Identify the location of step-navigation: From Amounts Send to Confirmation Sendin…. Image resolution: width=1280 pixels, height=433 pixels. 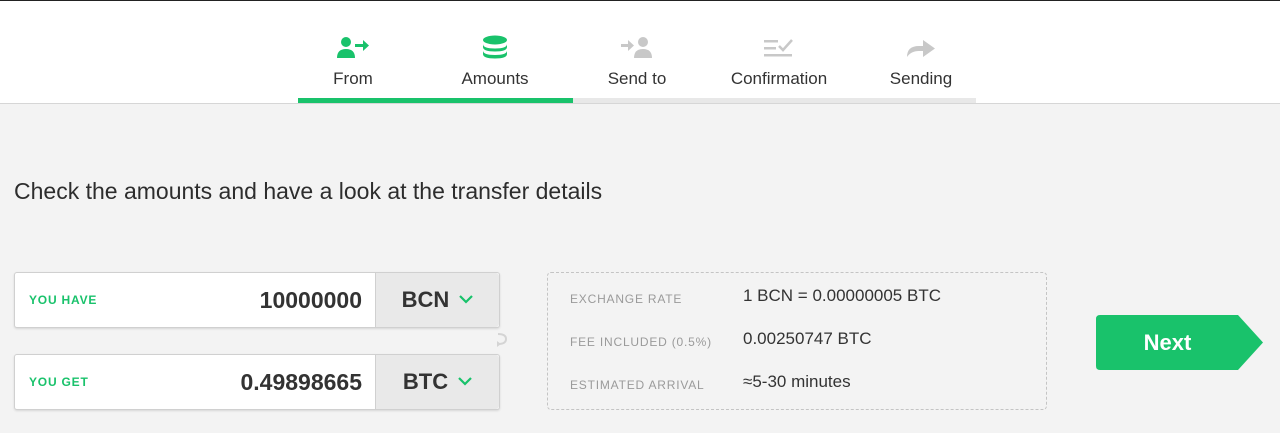
(637, 53).